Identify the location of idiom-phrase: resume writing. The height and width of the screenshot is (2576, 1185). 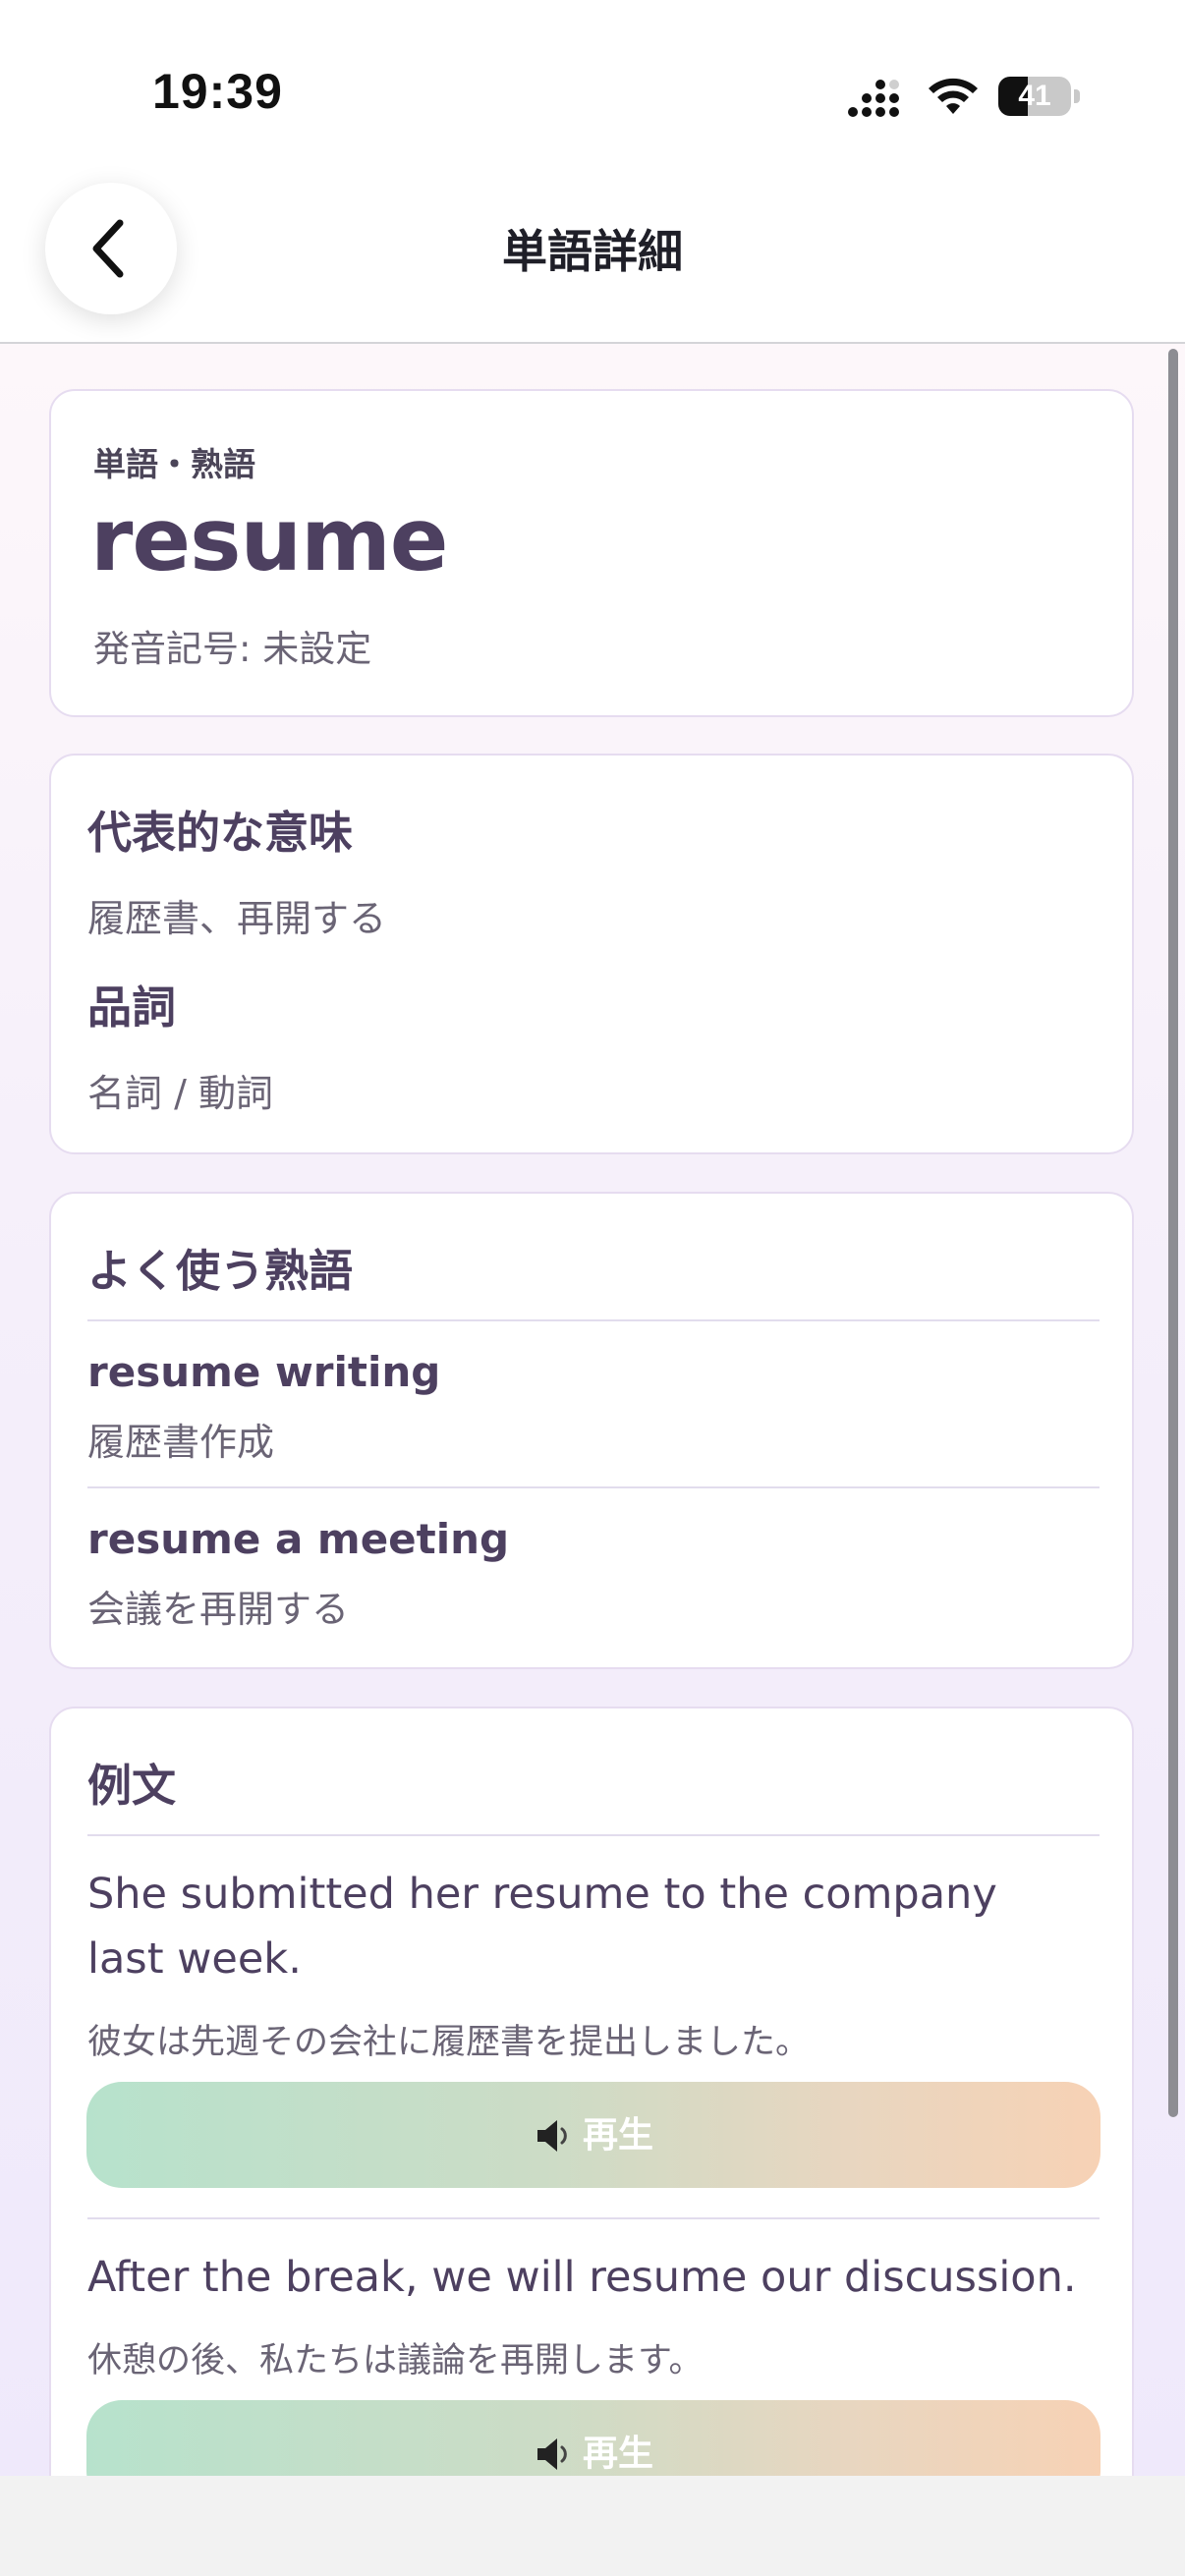
(264, 1372).